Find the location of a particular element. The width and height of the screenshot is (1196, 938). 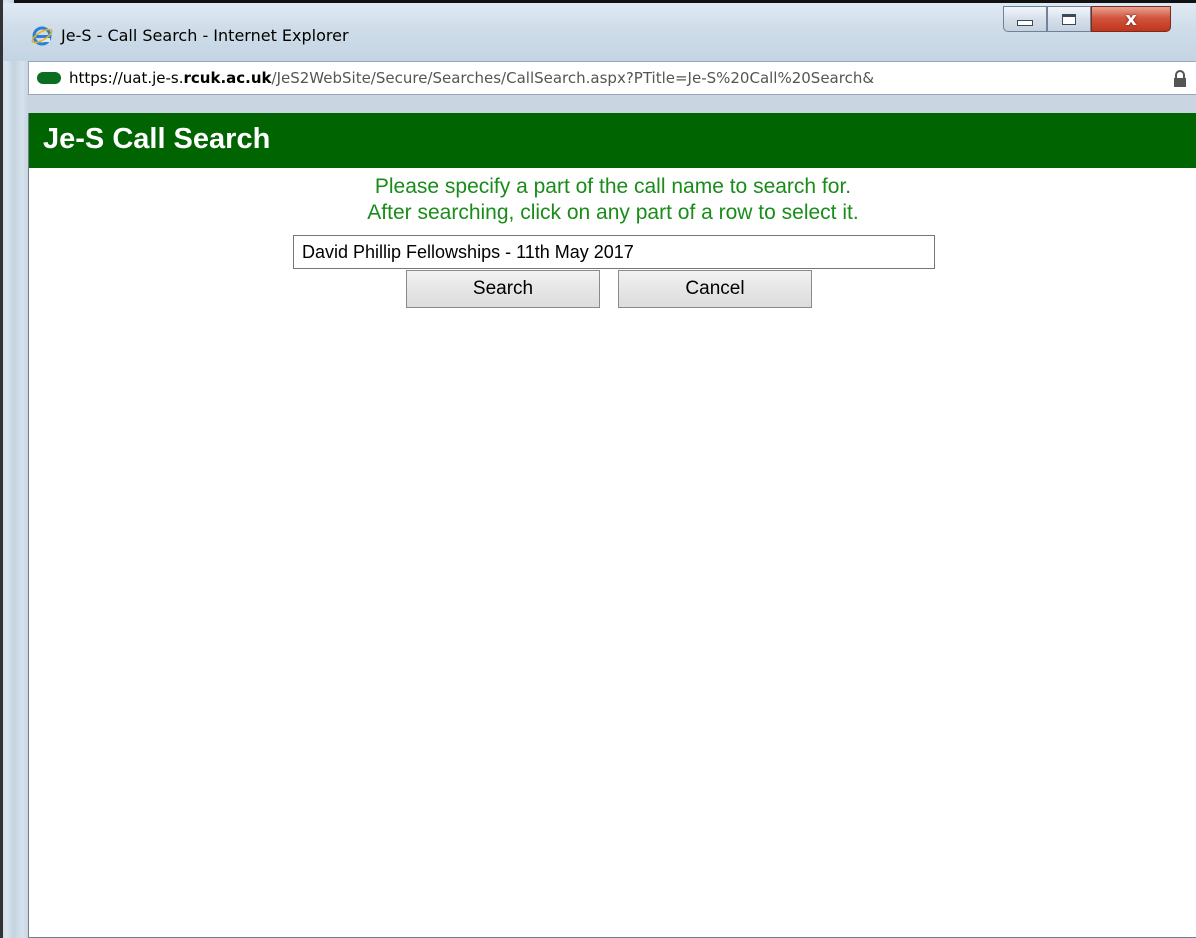

close-button: x is located at coordinates (1131, 19).